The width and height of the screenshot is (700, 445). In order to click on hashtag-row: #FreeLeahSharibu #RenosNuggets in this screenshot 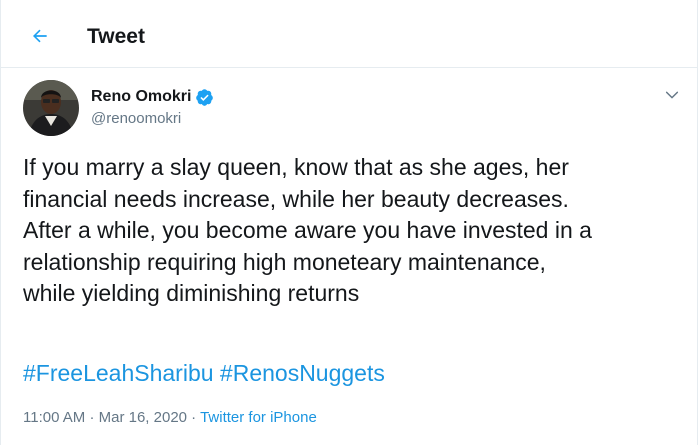, I will do `click(204, 373)`.